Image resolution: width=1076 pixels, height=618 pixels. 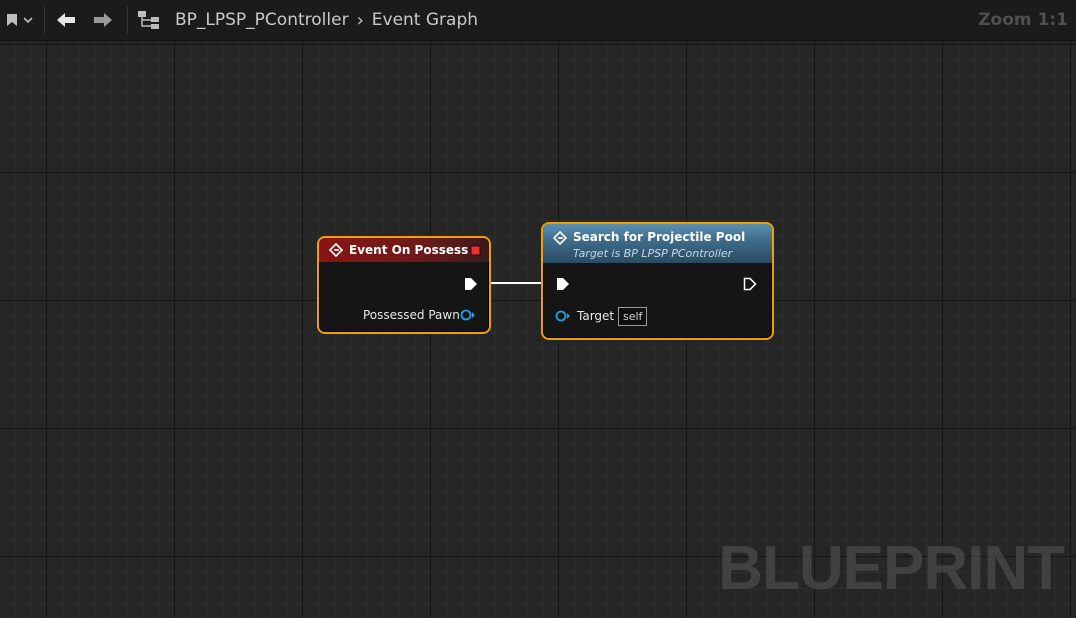 What do you see at coordinates (409, 250) in the screenshot?
I see `node-title: Event On Possess` at bounding box center [409, 250].